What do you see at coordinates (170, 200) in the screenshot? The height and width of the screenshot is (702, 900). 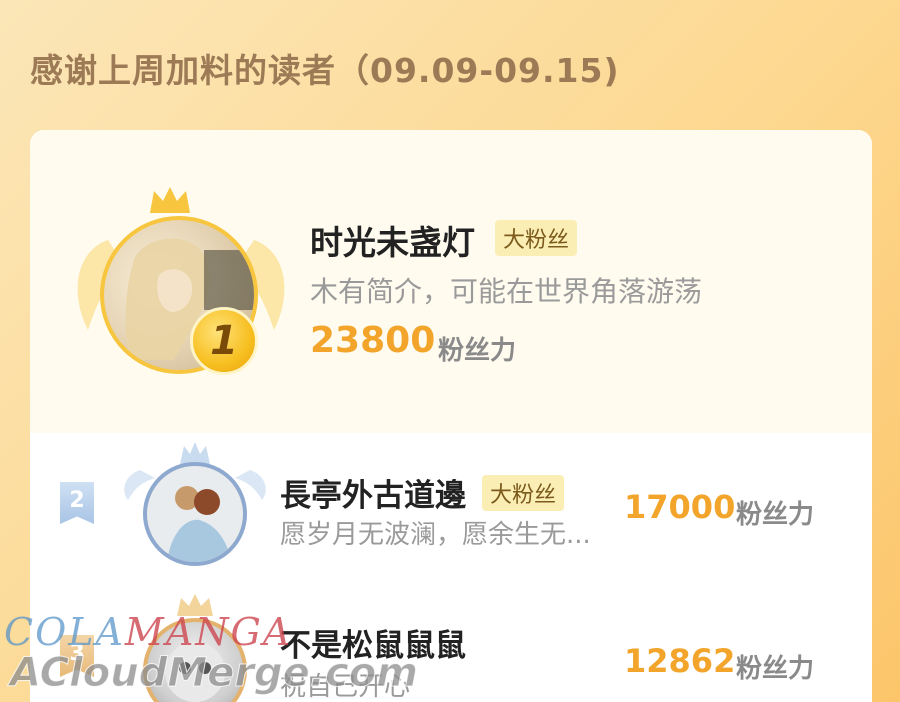 I see `crown-icon` at bounding box center [170, 200].